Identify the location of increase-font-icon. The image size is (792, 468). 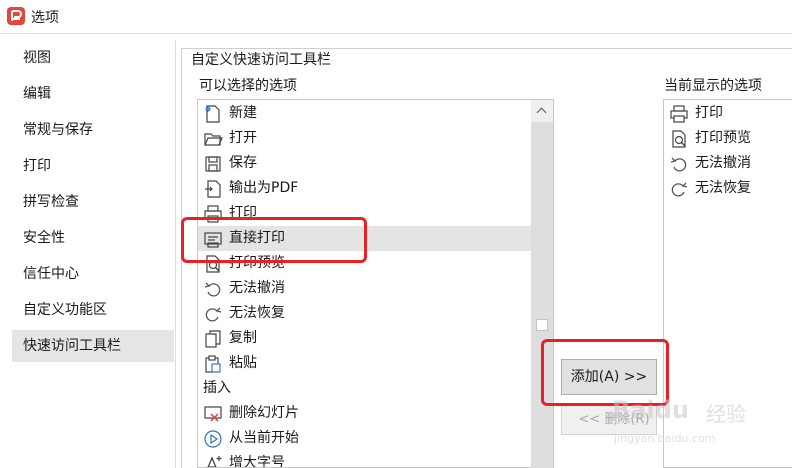
(213, 460).